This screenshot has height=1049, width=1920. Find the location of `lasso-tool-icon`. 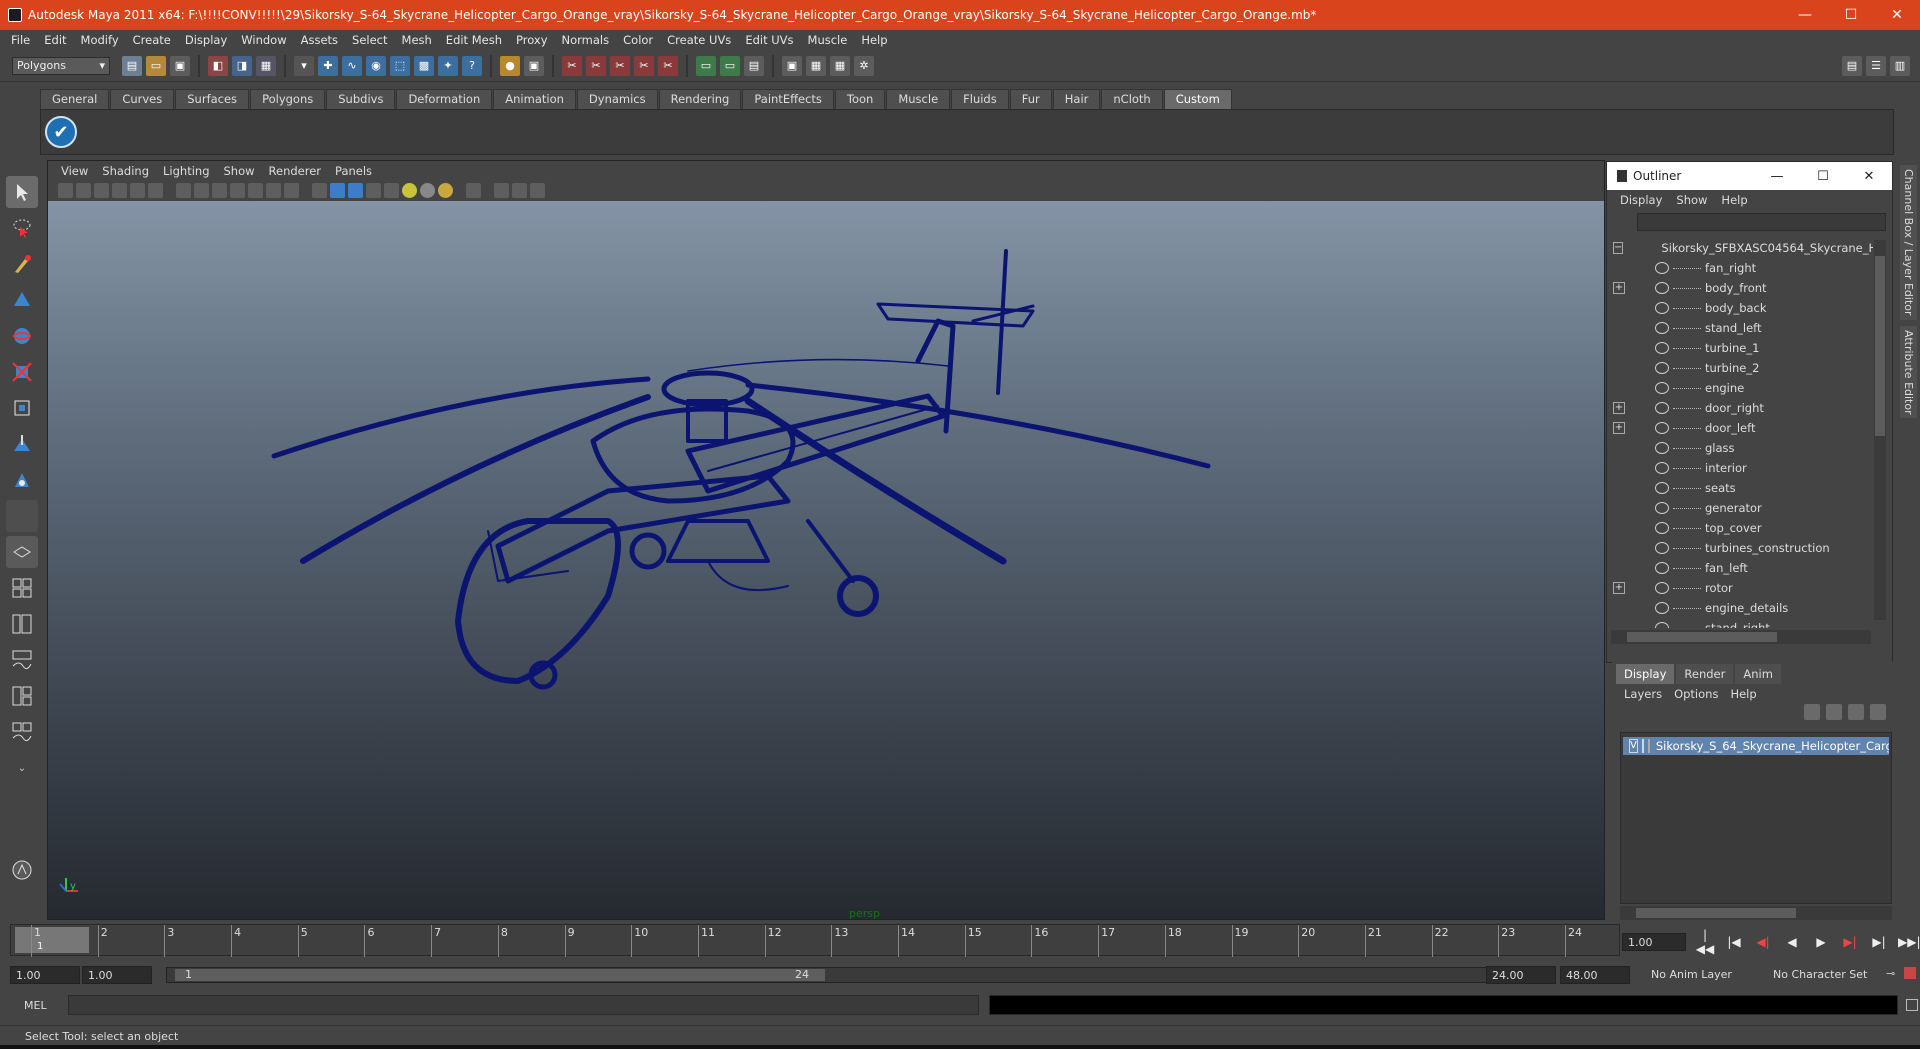

lasso-tool-icon is located at coordinates (22, 228).